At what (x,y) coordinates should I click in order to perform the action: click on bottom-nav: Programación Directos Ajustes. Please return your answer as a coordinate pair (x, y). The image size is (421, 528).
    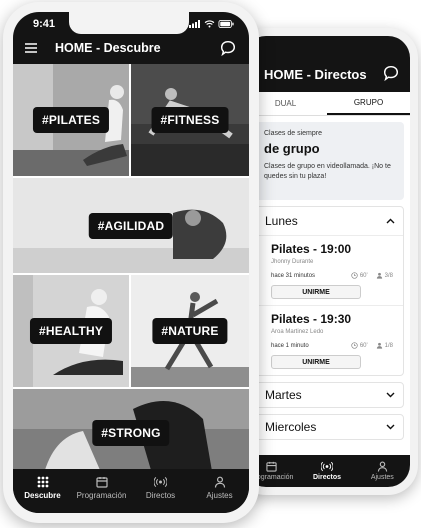
    Looking at the image, I should click on (327, 471).